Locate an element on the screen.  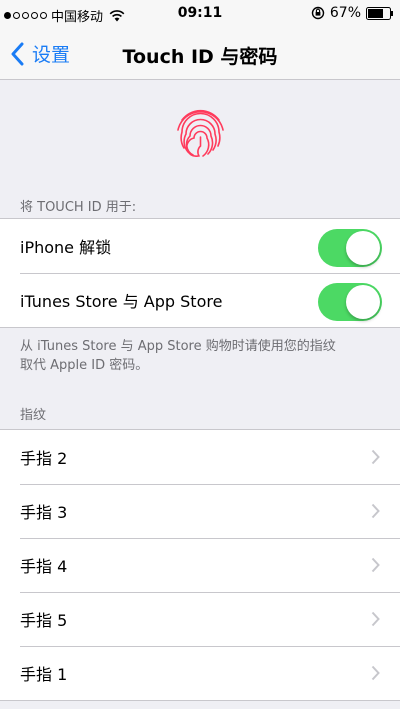
touch-id-section-header: 将 TOUCH ID 用于: is located at coordinates (78, 207).